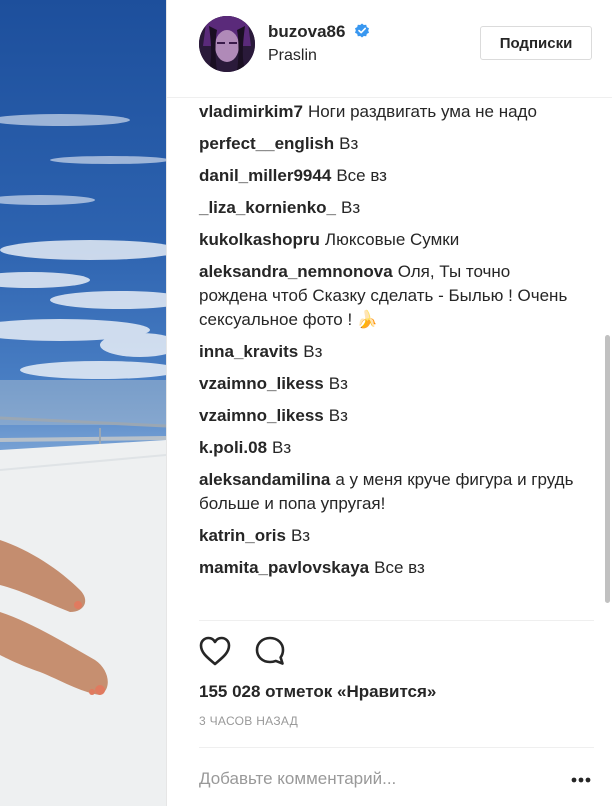 The image size is (612, 806). Describe the element at coordinates (389, 536) in the screenshot. I see `comment-item: katrin_oris Вз` at that location.